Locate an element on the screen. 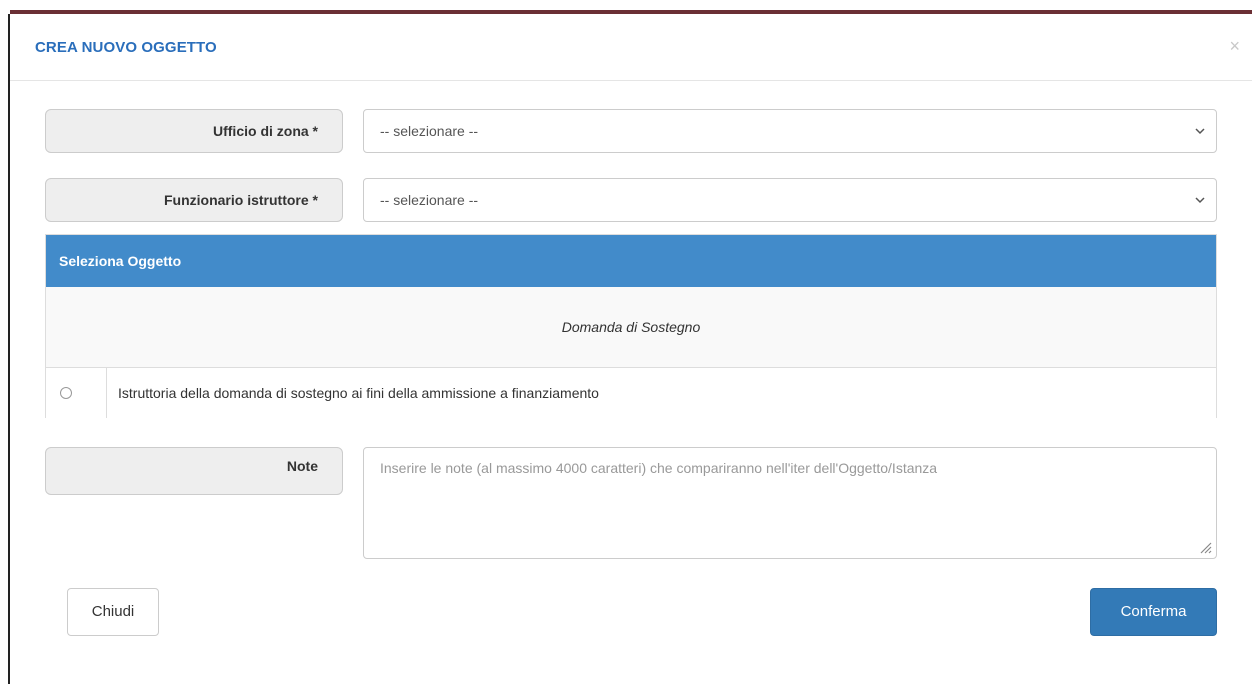 This screenshot has width=1252, height=684. funzionario-select-value: -- selezionare -- is located at coordinates (429, 200).